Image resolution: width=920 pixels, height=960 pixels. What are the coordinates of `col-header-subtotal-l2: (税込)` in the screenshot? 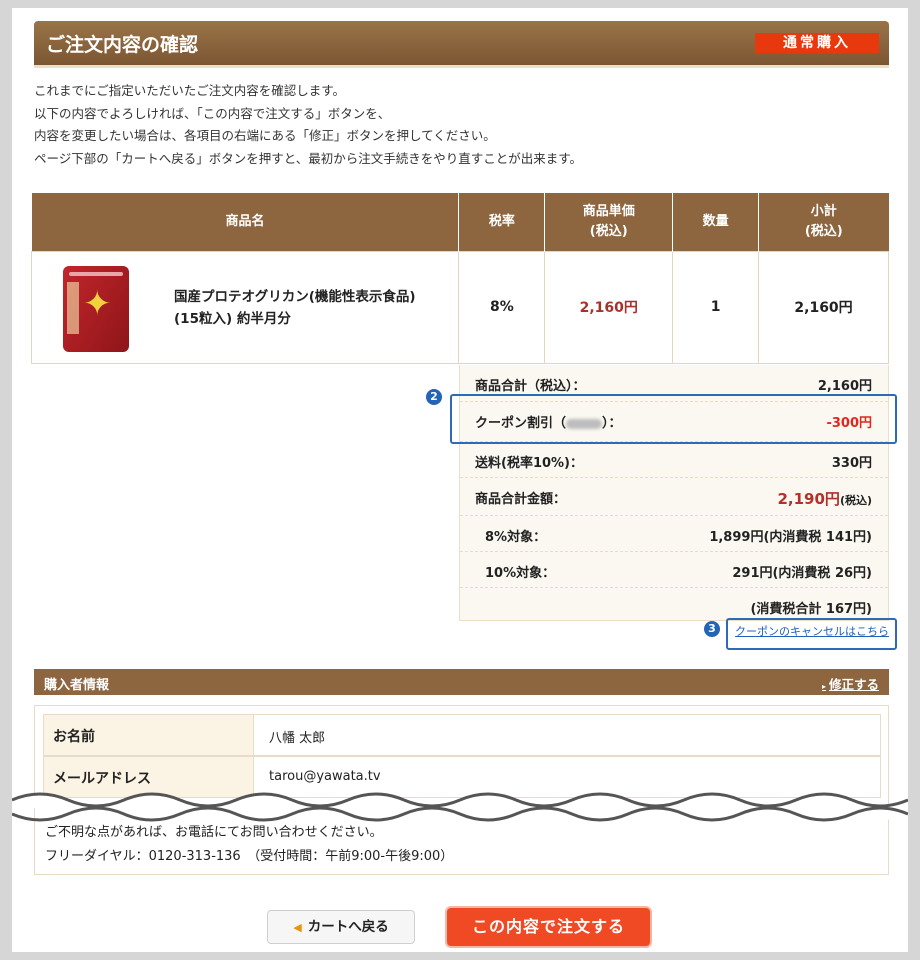 It's located at (823, 231).